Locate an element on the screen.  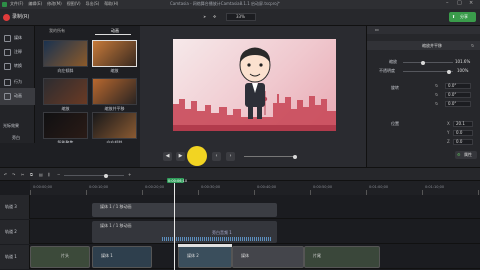
zoom-out-icon: − is located at coordinates (58, 175).